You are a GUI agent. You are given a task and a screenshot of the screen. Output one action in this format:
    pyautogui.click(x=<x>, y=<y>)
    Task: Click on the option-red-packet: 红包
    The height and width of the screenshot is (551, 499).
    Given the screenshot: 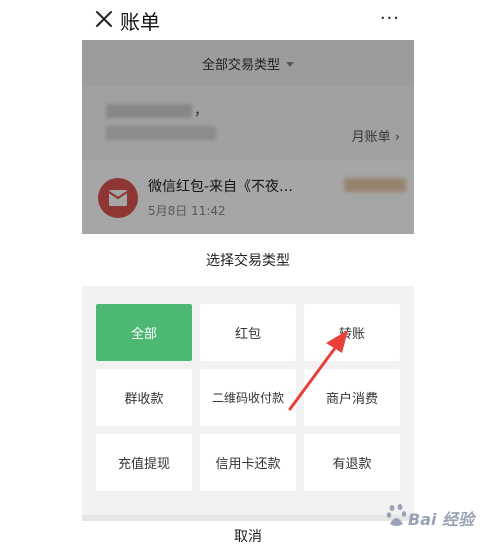 What is the action you would take?
    pyautogui.click(x=248, y=332)
    